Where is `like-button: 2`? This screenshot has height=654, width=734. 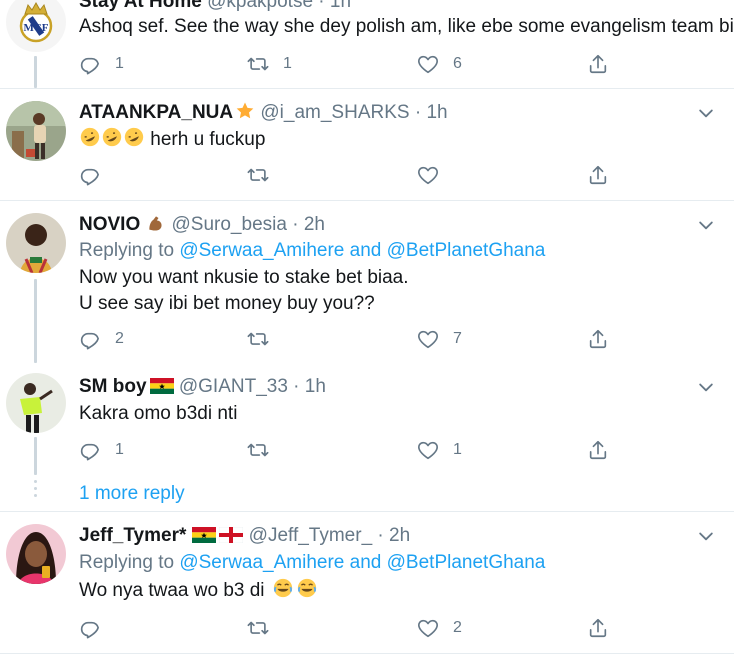 like-button: 2 is located at coordinates (439, 628).